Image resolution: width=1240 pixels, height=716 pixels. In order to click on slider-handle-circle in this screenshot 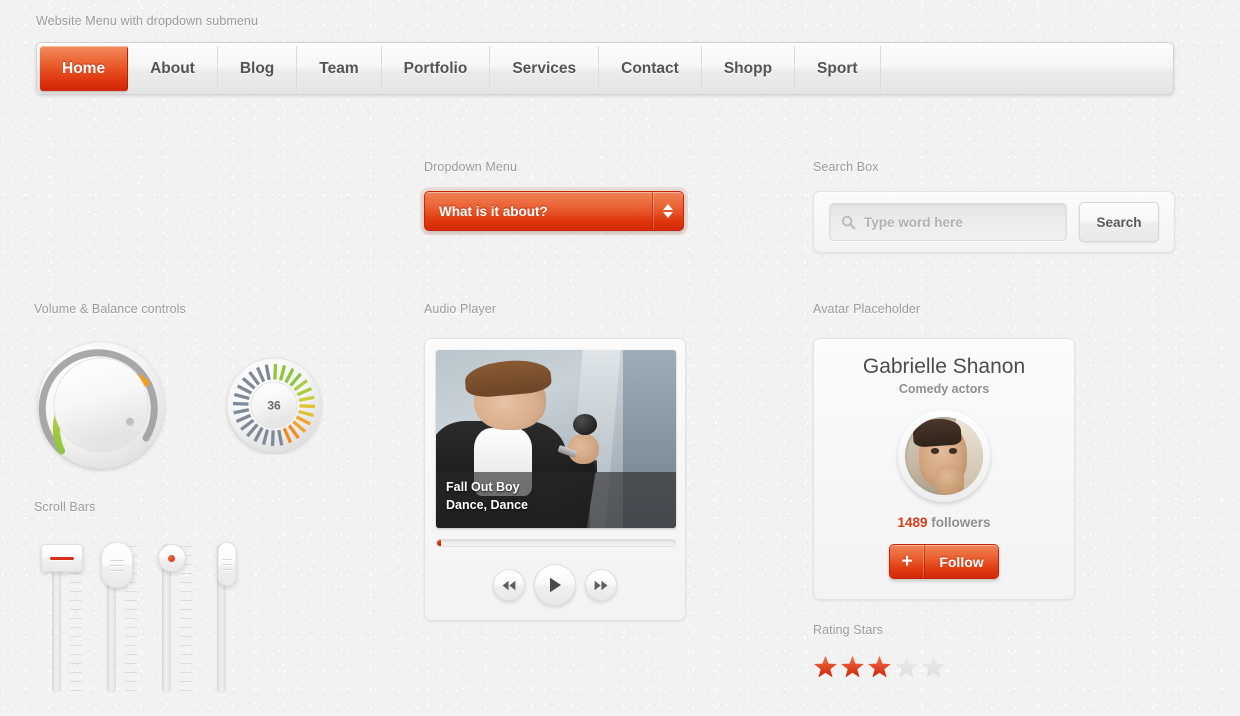, I will do `click(171, 558)`.